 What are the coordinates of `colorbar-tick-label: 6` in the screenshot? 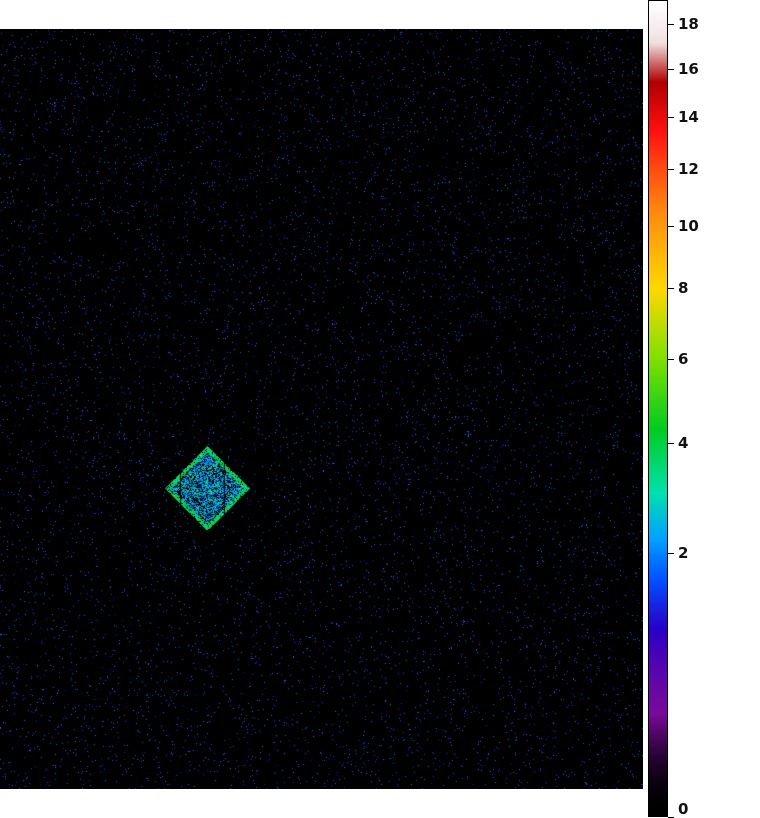 It's located at (683, 359).